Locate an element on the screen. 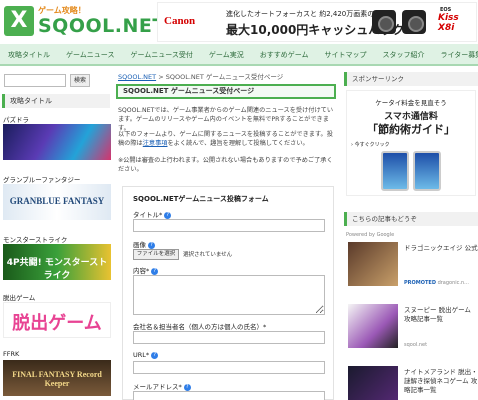 The image size is (478, 400). powered-by: Powered by Google is located at coordinates (370, 235).